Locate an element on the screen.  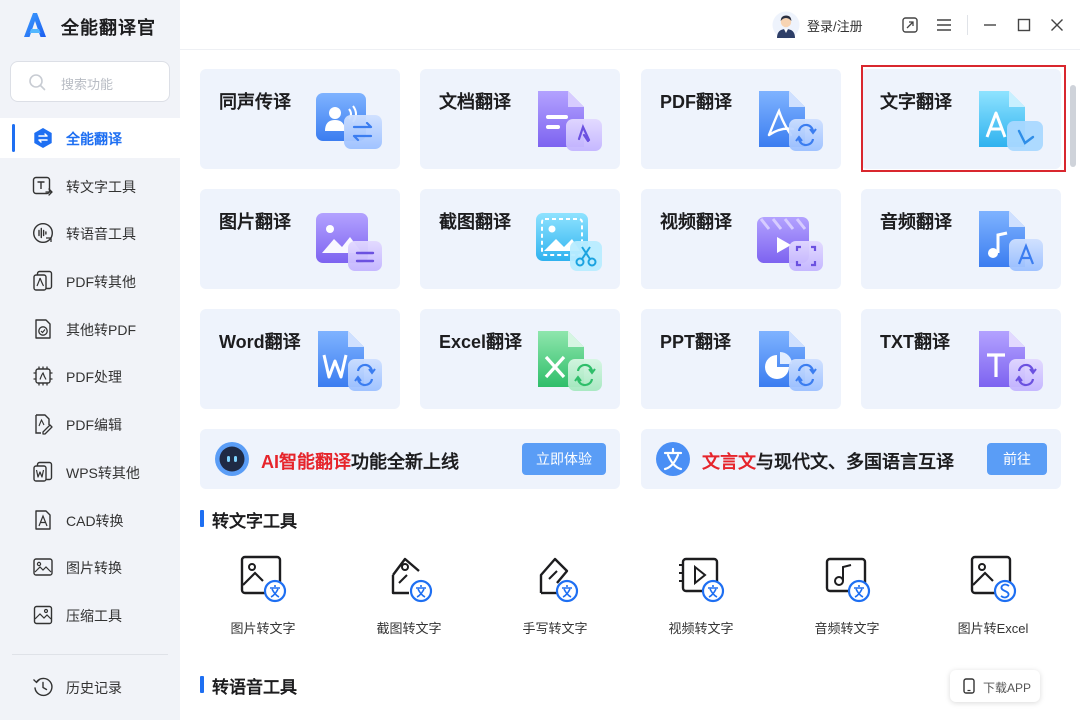
sidebar-item-label: PDF处理 is located at coordinates (94, 377).